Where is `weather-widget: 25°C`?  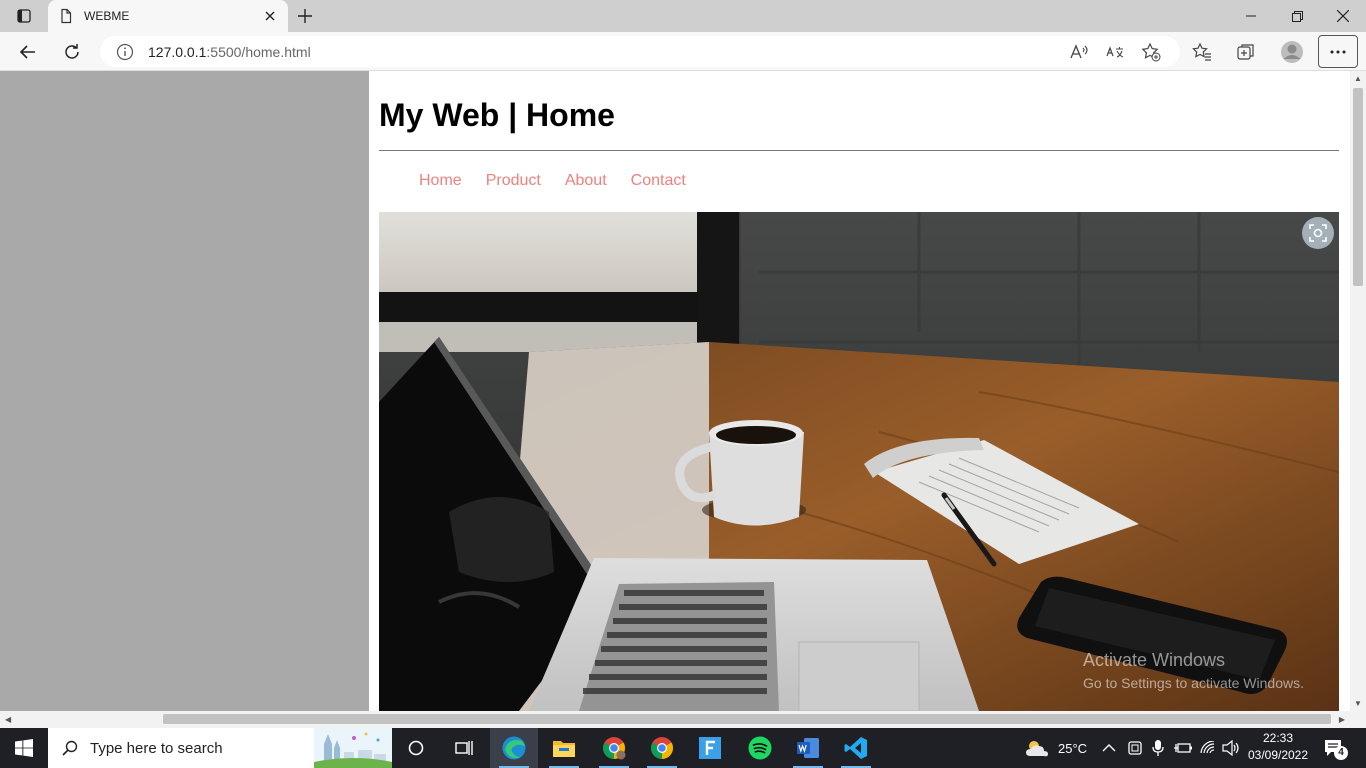
weather-widget: 25°C is located at coordinates (1055, 748).